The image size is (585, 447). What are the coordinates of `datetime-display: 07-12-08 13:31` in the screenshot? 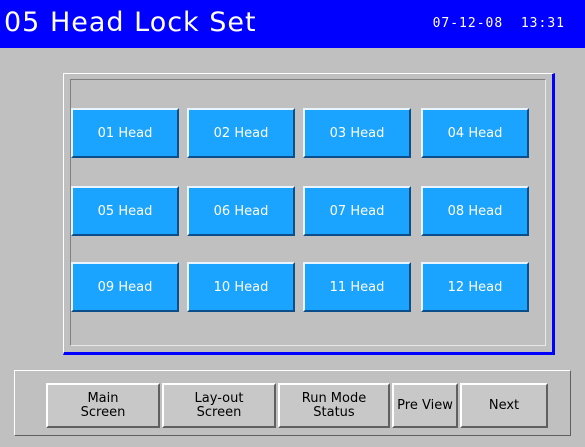 It's located at (499, 24).